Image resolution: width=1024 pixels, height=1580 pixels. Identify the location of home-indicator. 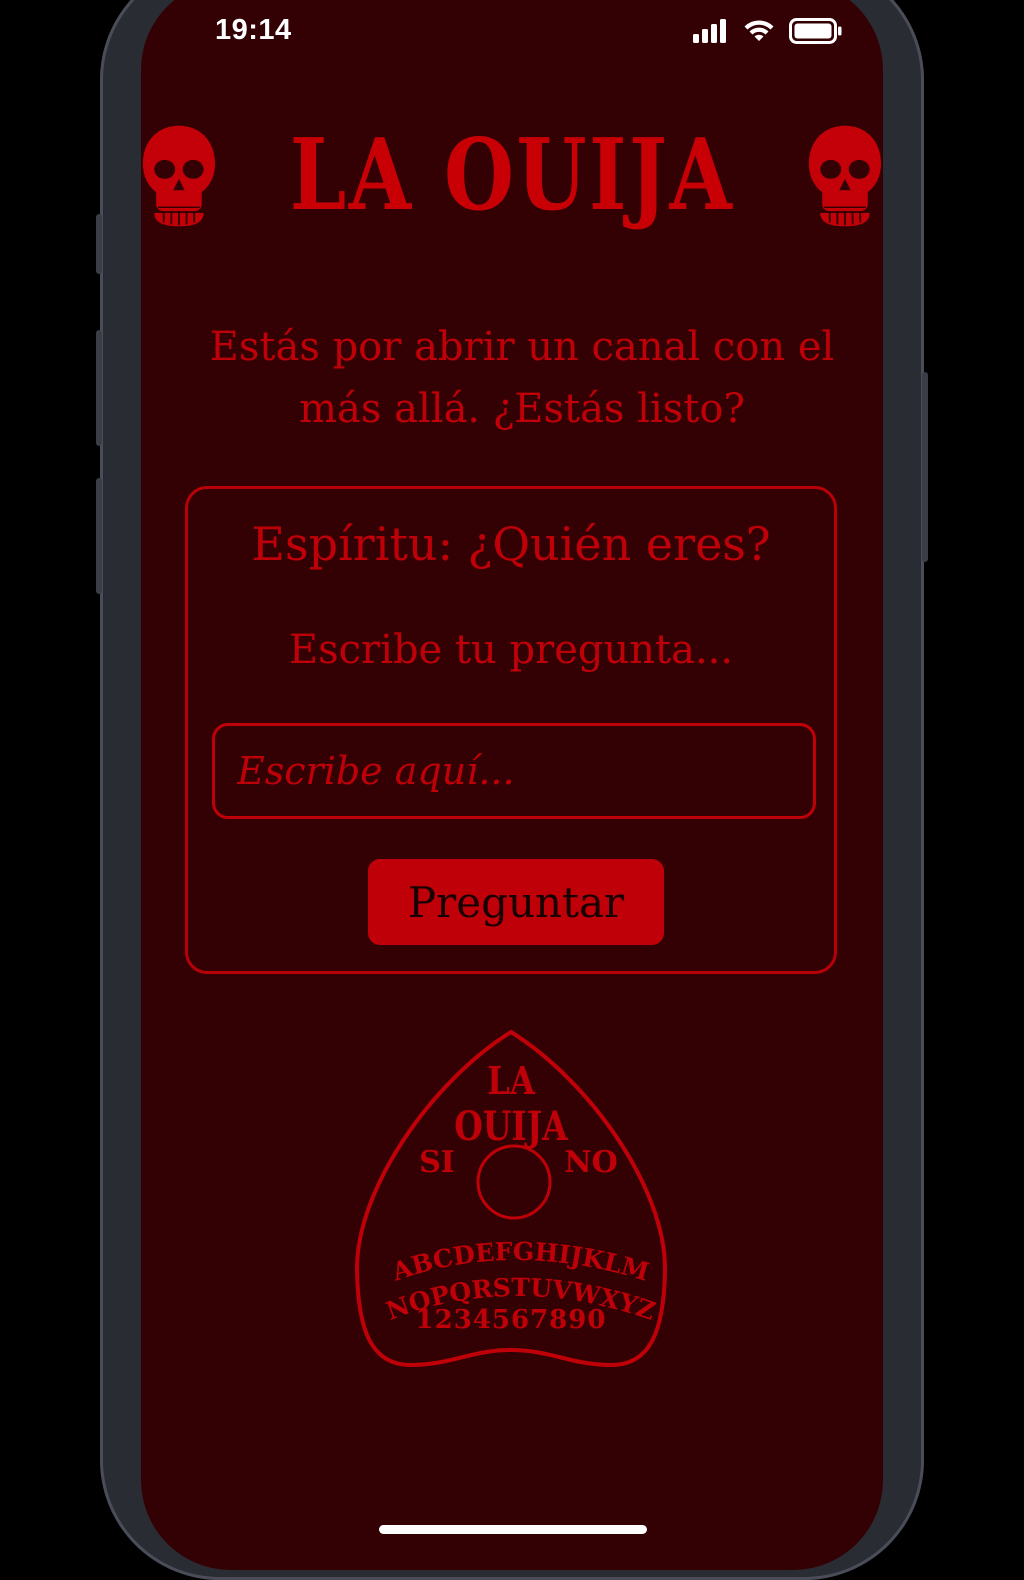
(513, 1529).